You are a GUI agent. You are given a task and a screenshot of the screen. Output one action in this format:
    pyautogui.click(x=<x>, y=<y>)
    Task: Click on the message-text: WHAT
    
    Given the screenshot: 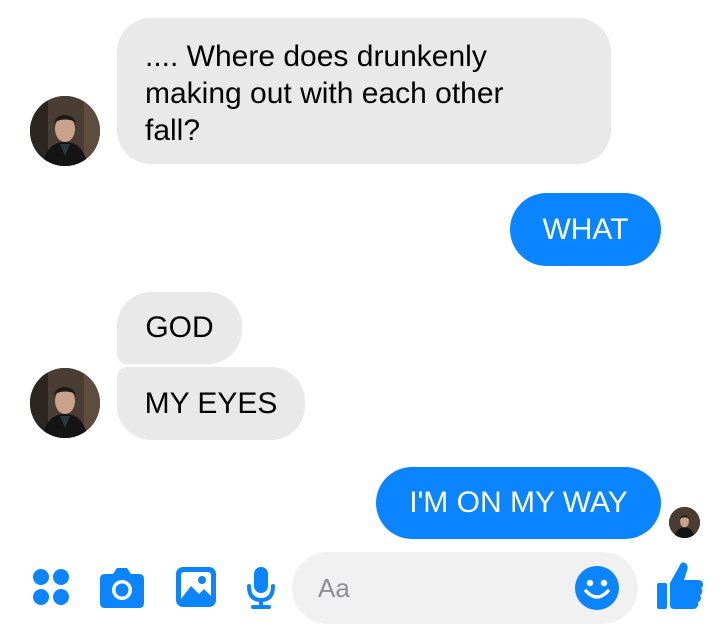 What is the action you would take?
    pyautogui.click(x=585, y=229)
    